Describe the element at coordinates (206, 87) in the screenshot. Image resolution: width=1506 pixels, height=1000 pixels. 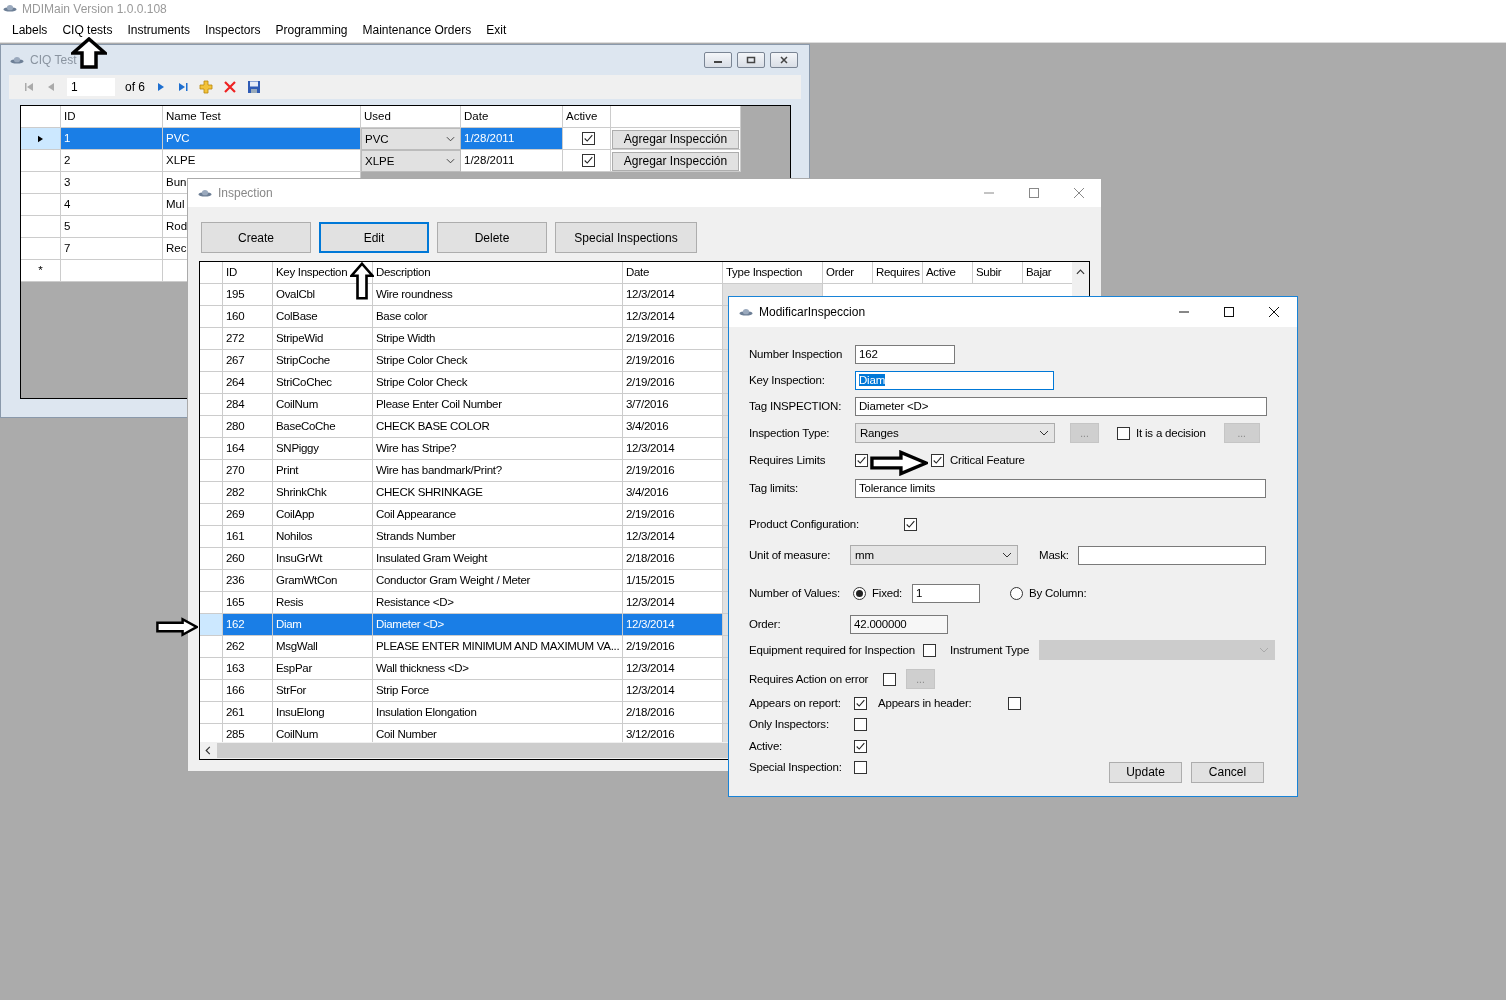
I see `add-icon` at that location.